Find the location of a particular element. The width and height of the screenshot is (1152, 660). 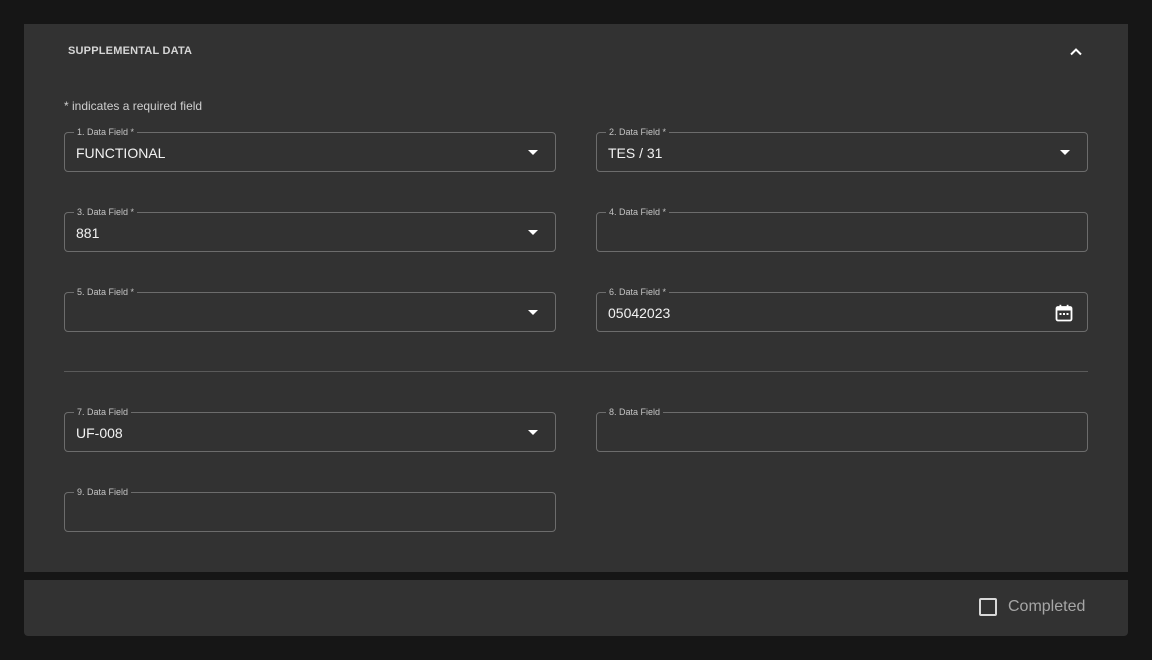

data-field-6-label: 6. Data Field * is located at coordinates (638, 292).